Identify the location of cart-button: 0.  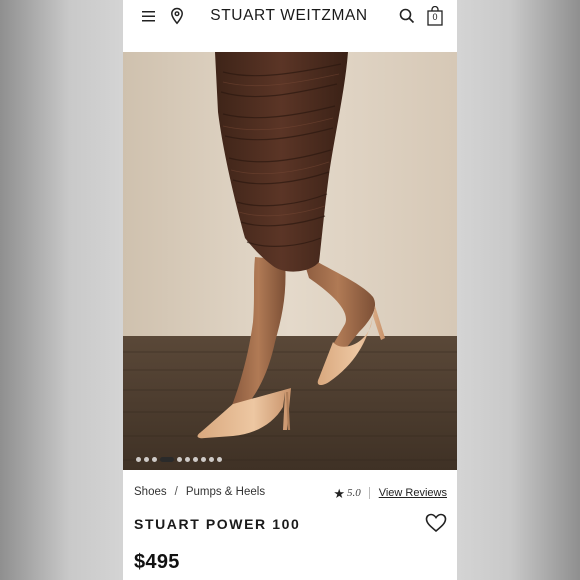
(435, 16).